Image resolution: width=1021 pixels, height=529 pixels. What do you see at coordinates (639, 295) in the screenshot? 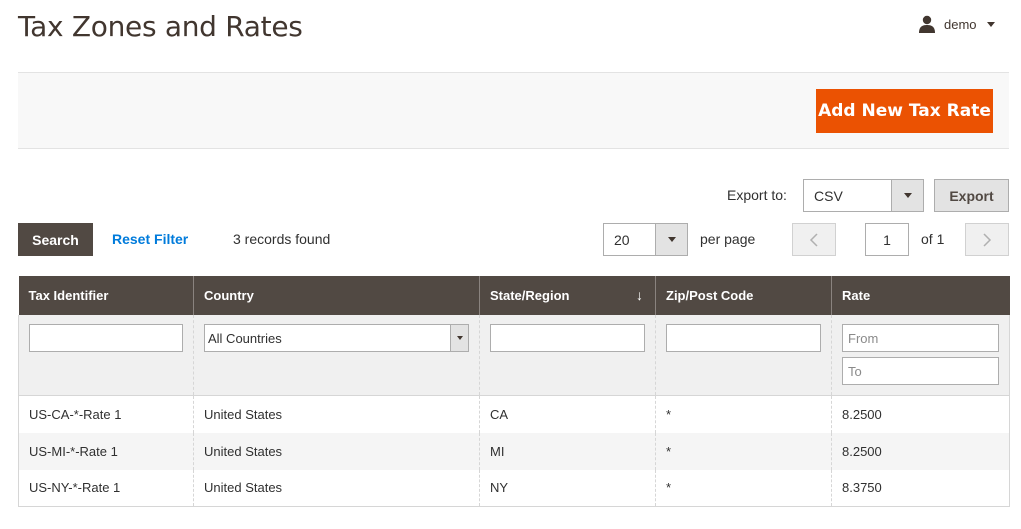
I see `sort-arrow-icon: ↓` at bounding box center [639, 295].